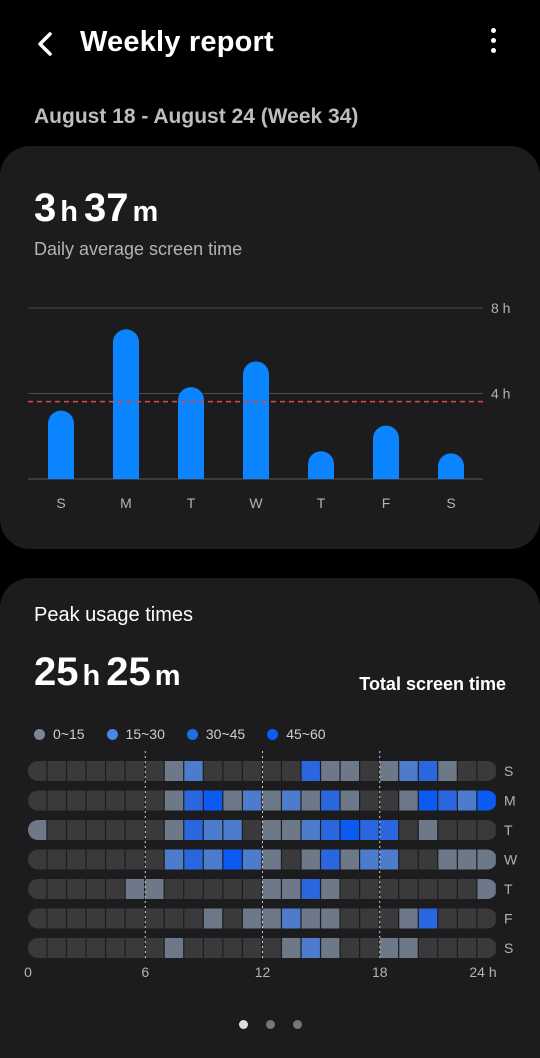 This screenshot has height=1058, width=540. Describe the element at coordinates (191, 734) in the screenshot. I see `heatmap-legend: 0~15 15~30 30~45 45~60` at that location.